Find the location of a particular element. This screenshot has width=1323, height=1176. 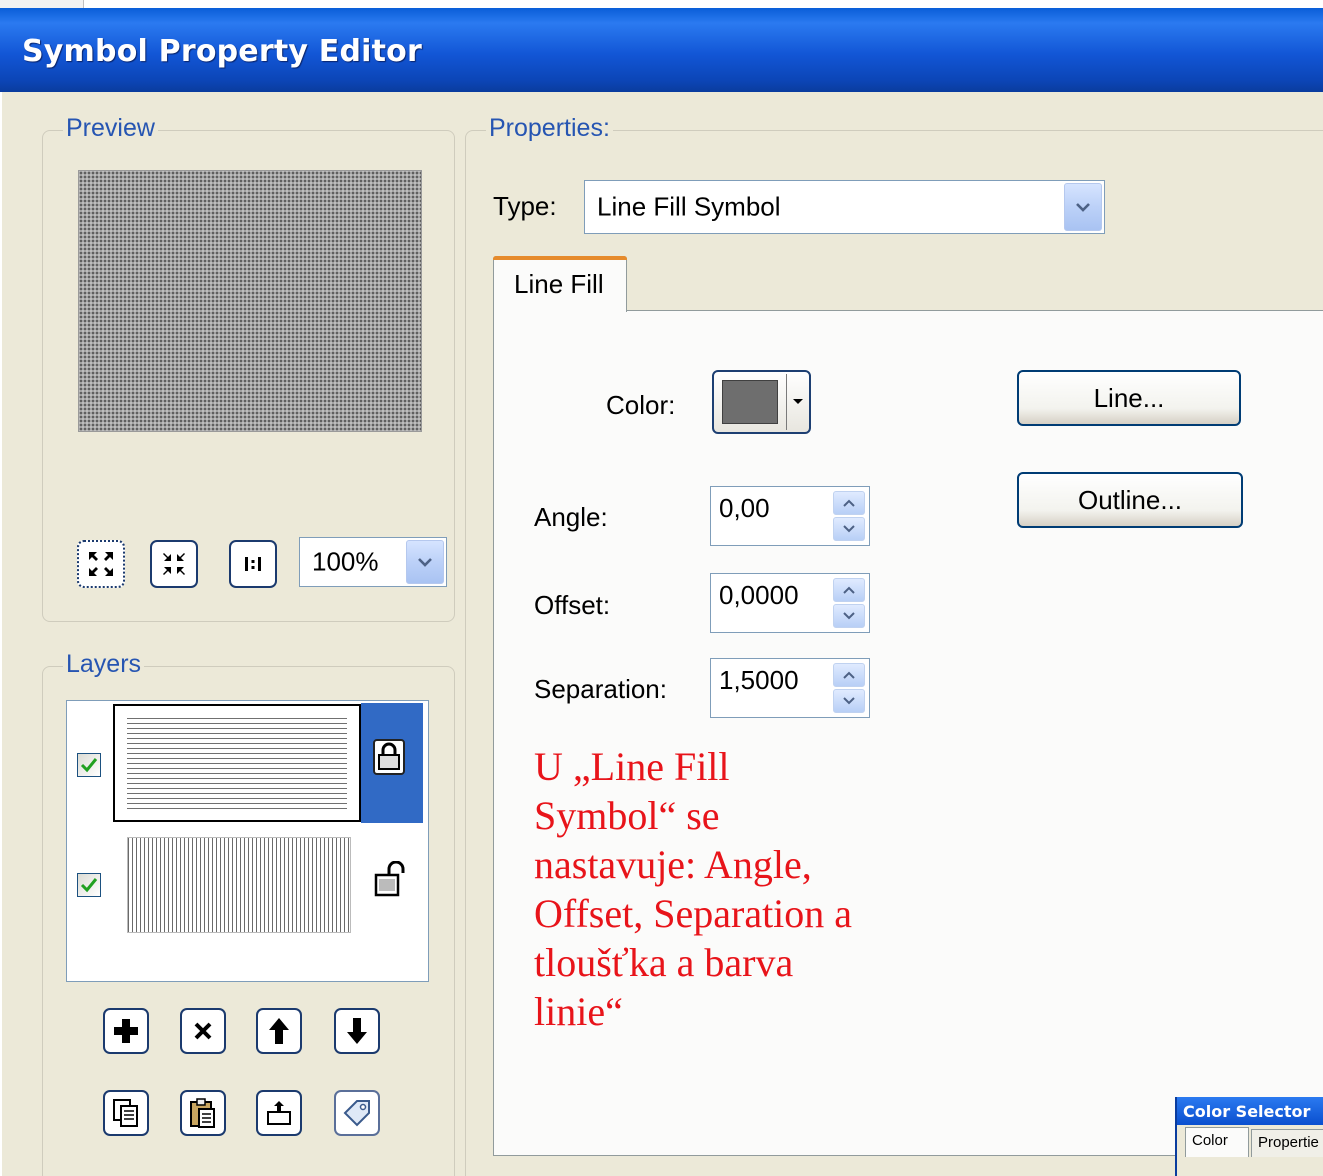

annotation-line: nastavuje: Angle, is located at coordinates (673, 864).